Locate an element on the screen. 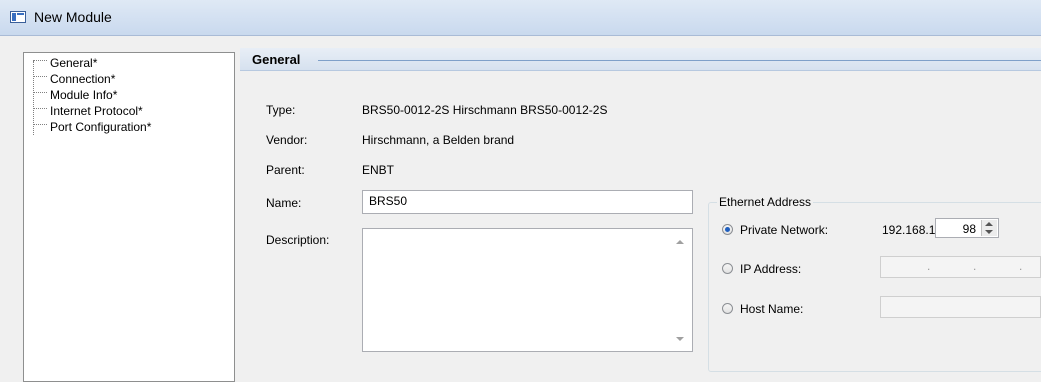 Image resolution: width=1041 pixels, height=382 pixels. ip-address-input: . . . is located at coordinates (960, 267).